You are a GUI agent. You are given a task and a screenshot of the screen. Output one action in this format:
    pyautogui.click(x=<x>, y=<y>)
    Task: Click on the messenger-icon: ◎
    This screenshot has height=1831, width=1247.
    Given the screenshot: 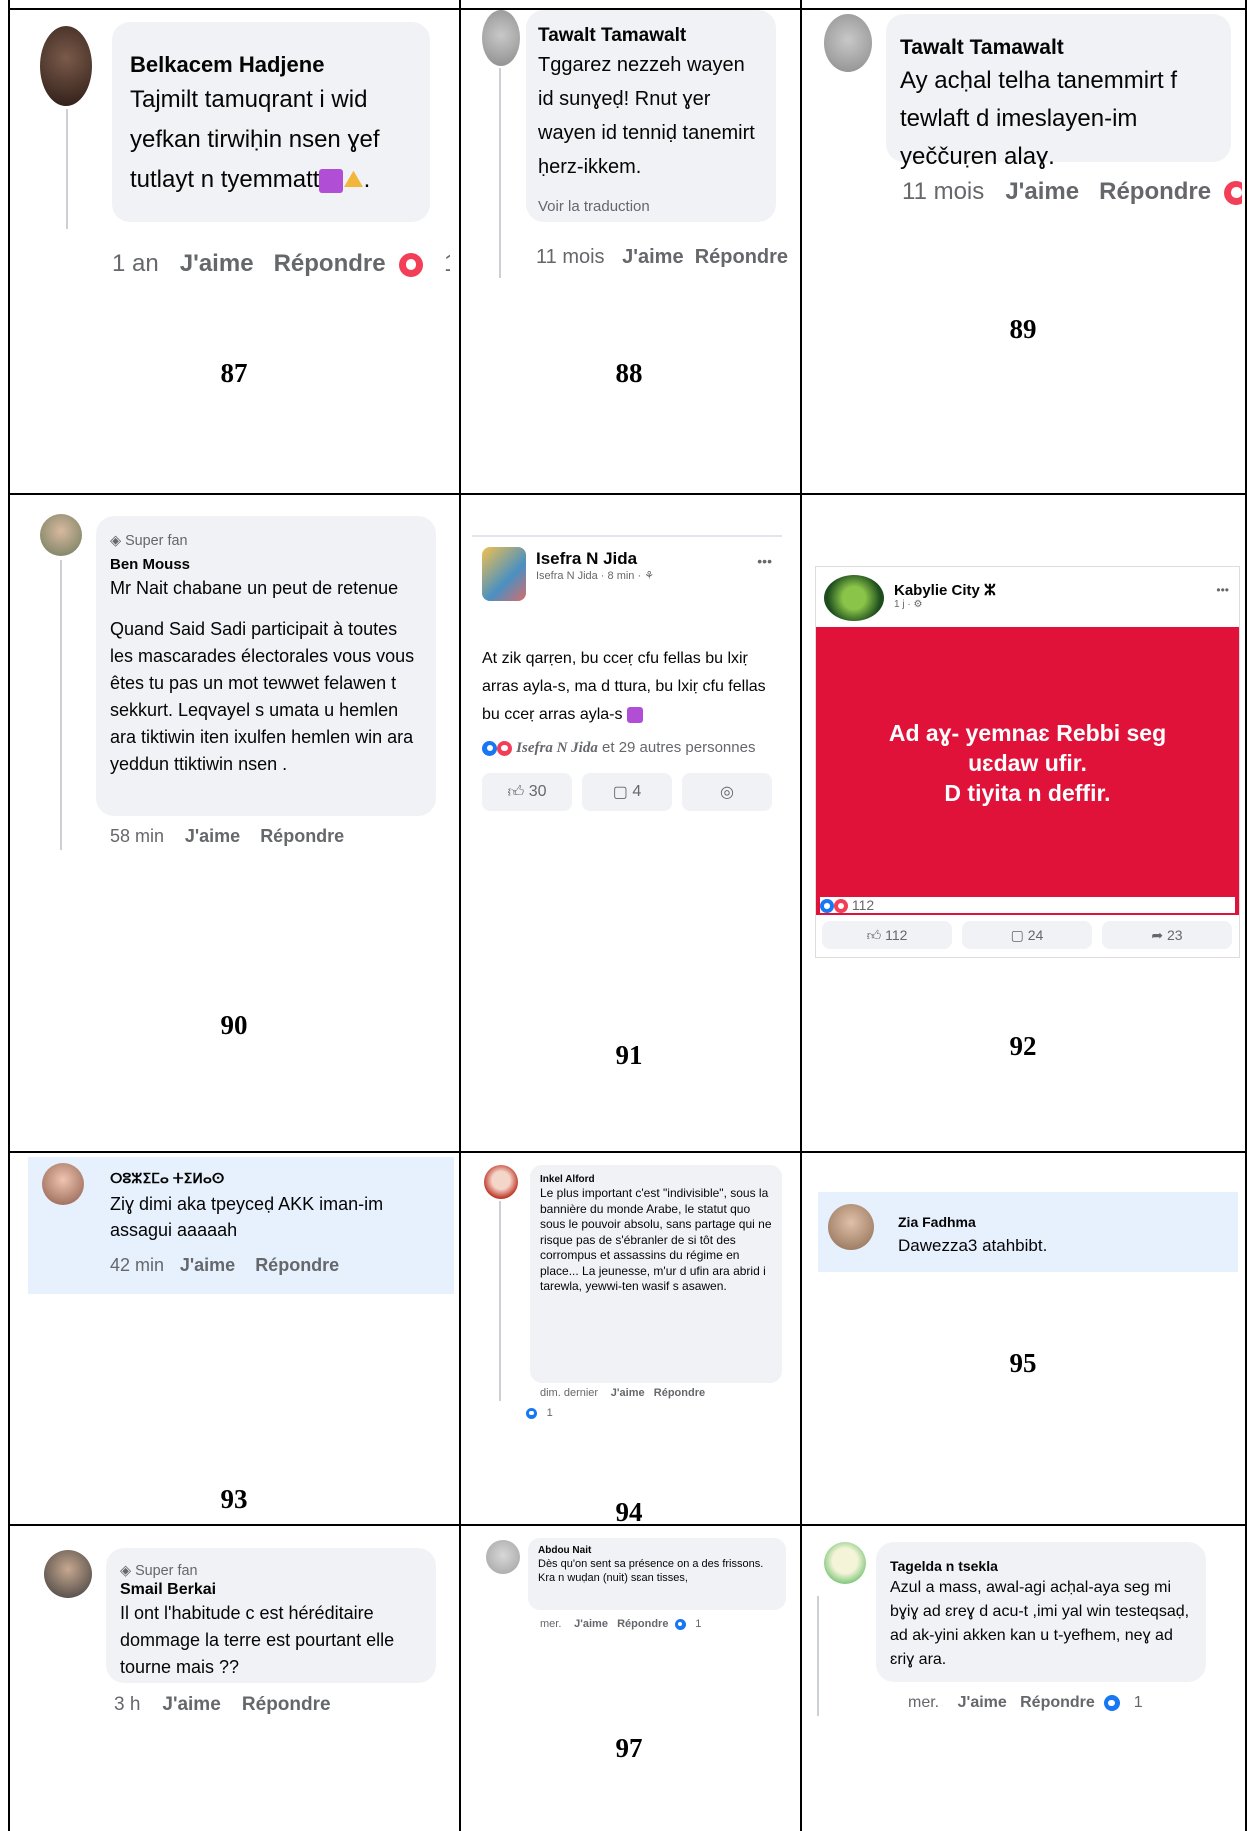 What is the action you would take?
    pyautogui.click(x=727, y=792)
    